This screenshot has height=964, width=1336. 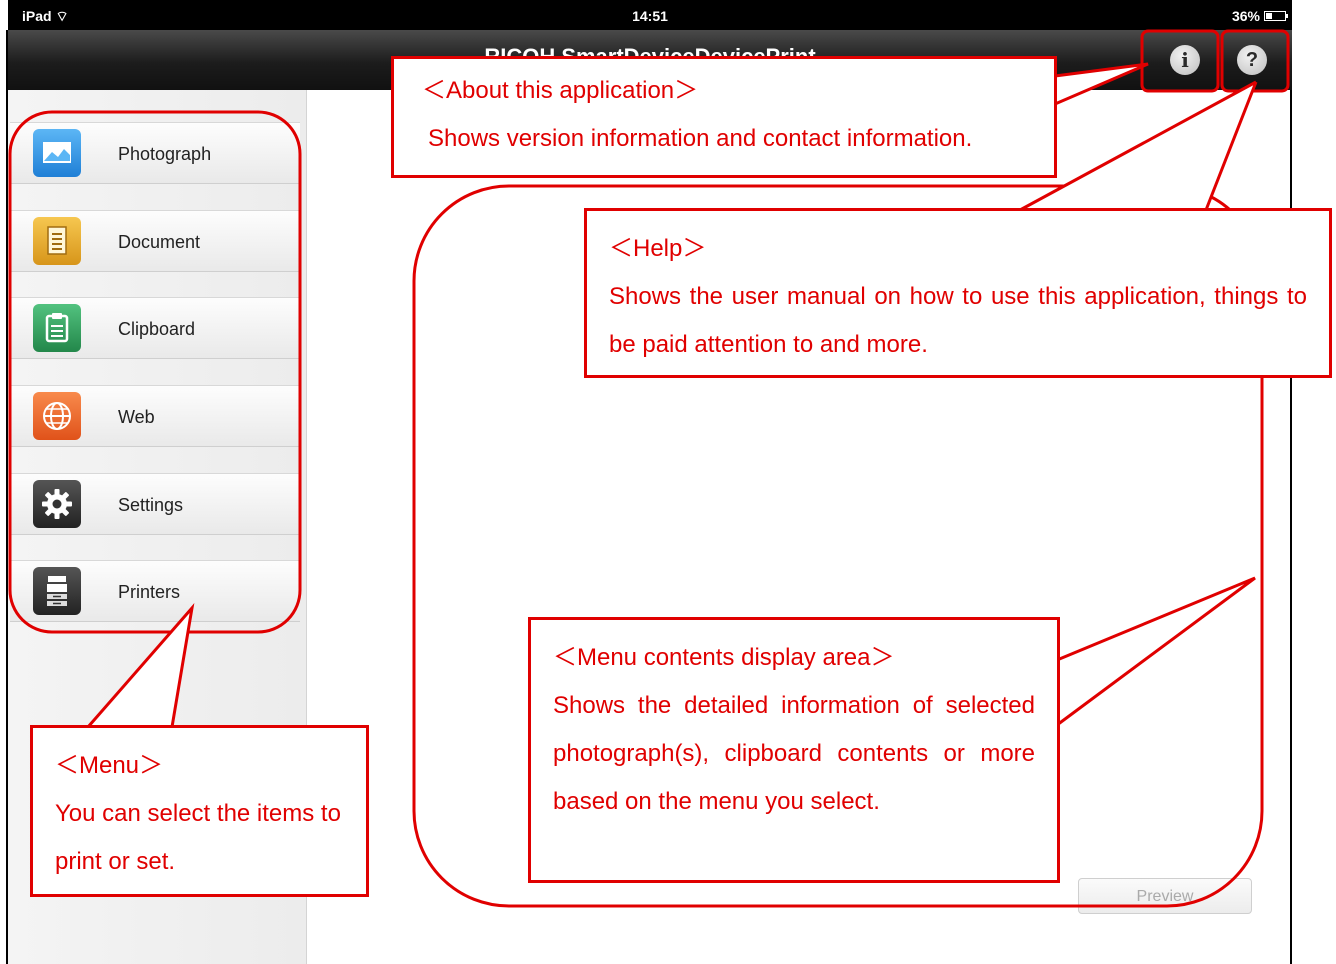 I want to click on callout-about-title: ＜About this application＞, so click(x=560, y=90).